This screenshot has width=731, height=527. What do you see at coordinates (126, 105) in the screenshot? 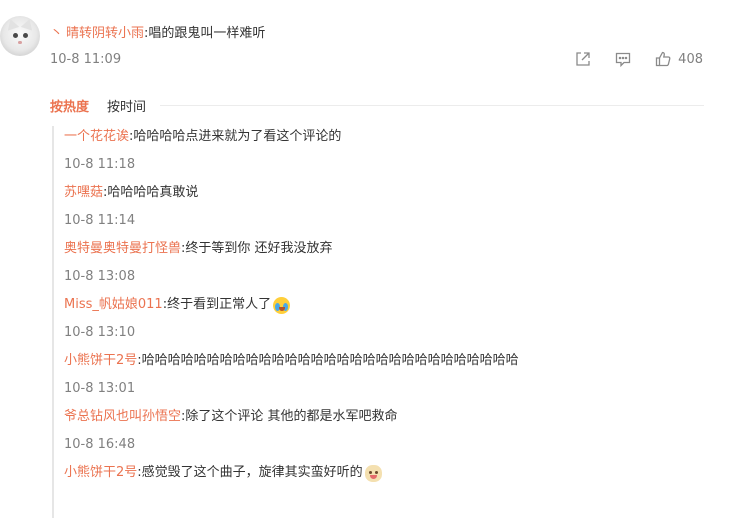
I see `sort-by-time-tab: 按时间` at bounding box center [126, 105].